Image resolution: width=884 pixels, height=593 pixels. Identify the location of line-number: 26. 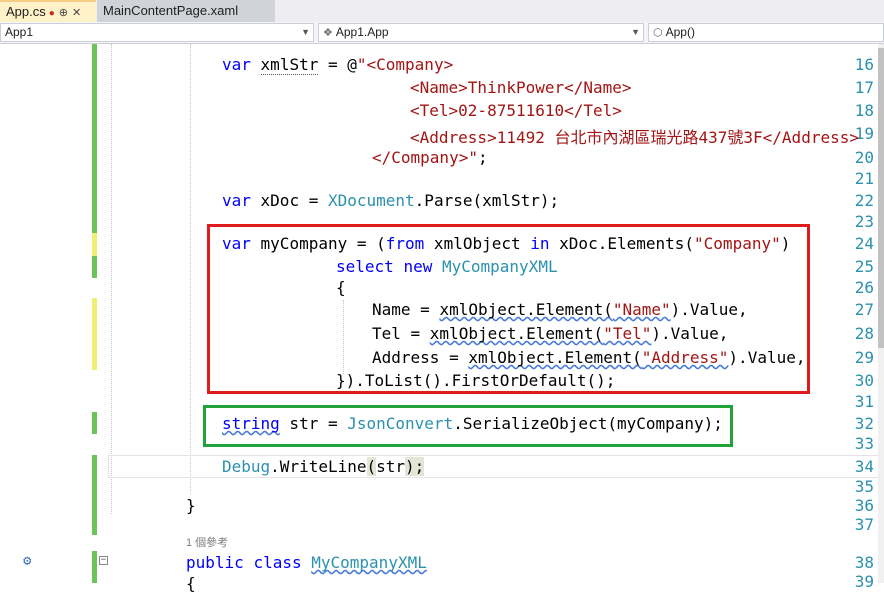
(864, 287).